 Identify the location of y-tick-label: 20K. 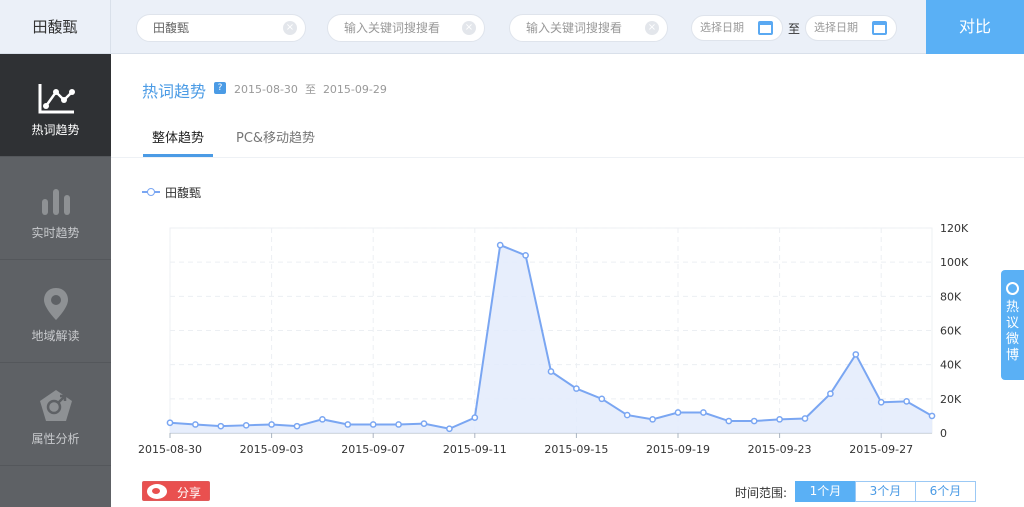
(951, 399).